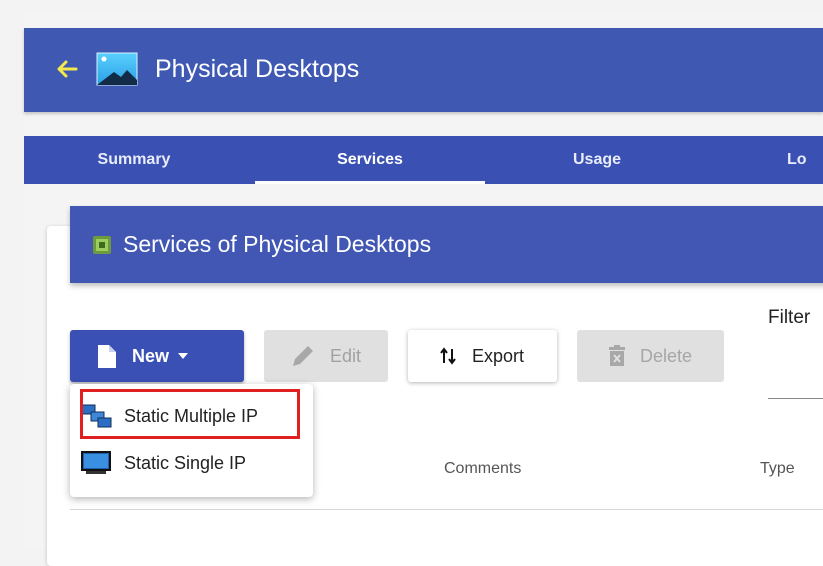 This screenshot has height=566, width=823. What do you see at coordinates (617, 355) in the screenshot?
I see `trash-icon` at bounding box center [617, 355].